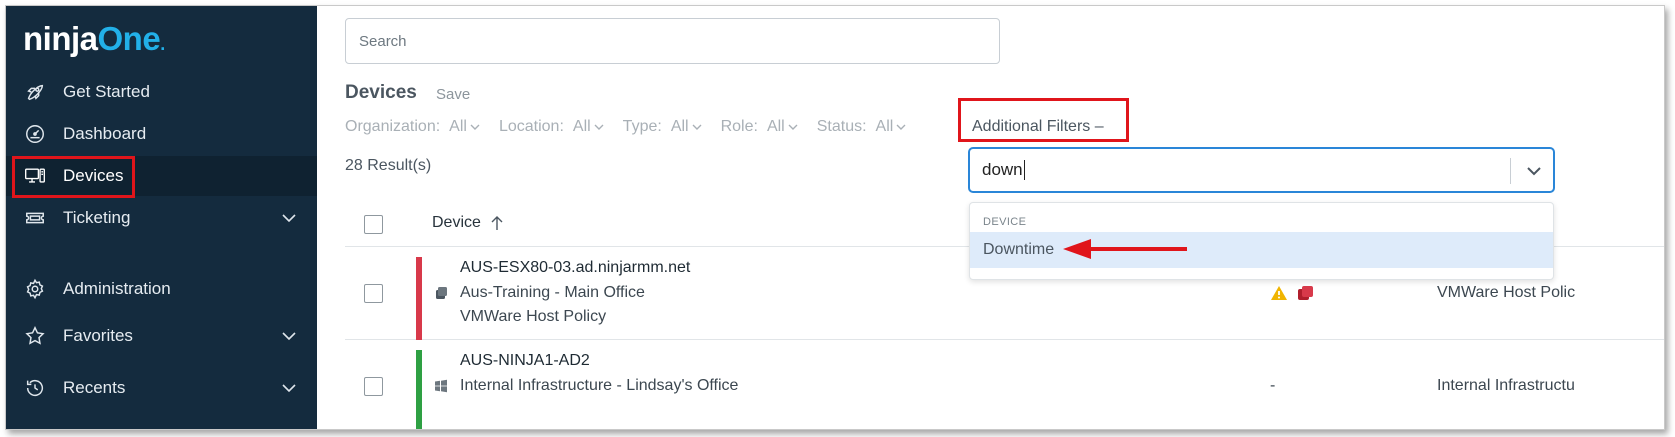 The height and width of the screenshot is (437, 1675). Describe the element at coordinates (373, 224) in the screenshot. I see `select-all-checkbox` at that location.